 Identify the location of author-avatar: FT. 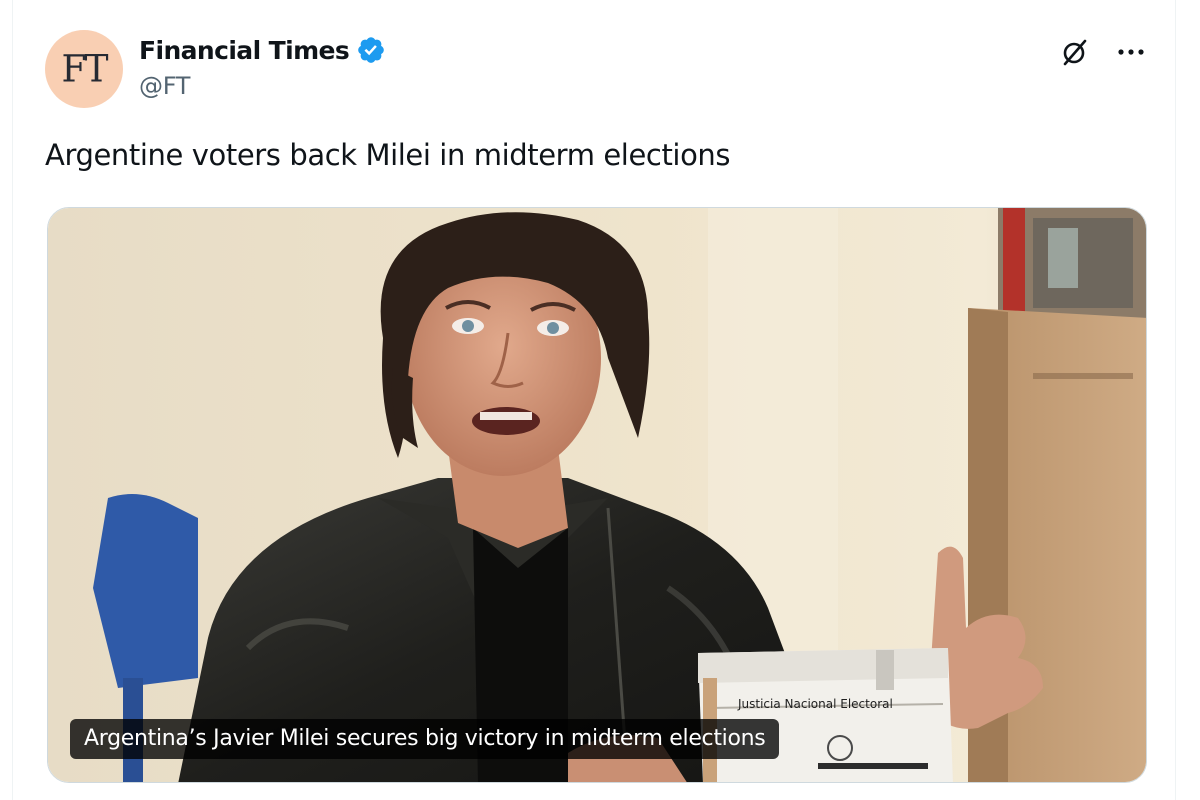
(84, 69).